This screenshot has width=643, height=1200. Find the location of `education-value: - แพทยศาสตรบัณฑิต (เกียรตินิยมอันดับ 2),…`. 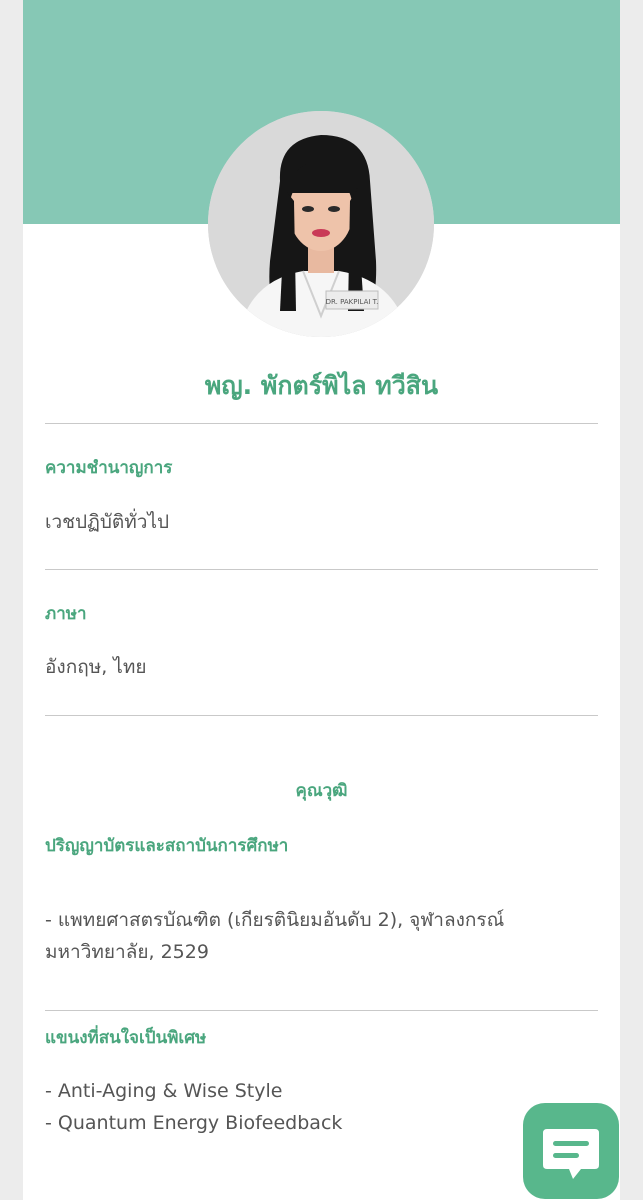

education-value: - แพทยศาสตรบัณฑิต (เกียรตินิยมอันดับ 2),… is located at coordinates (325, 936).